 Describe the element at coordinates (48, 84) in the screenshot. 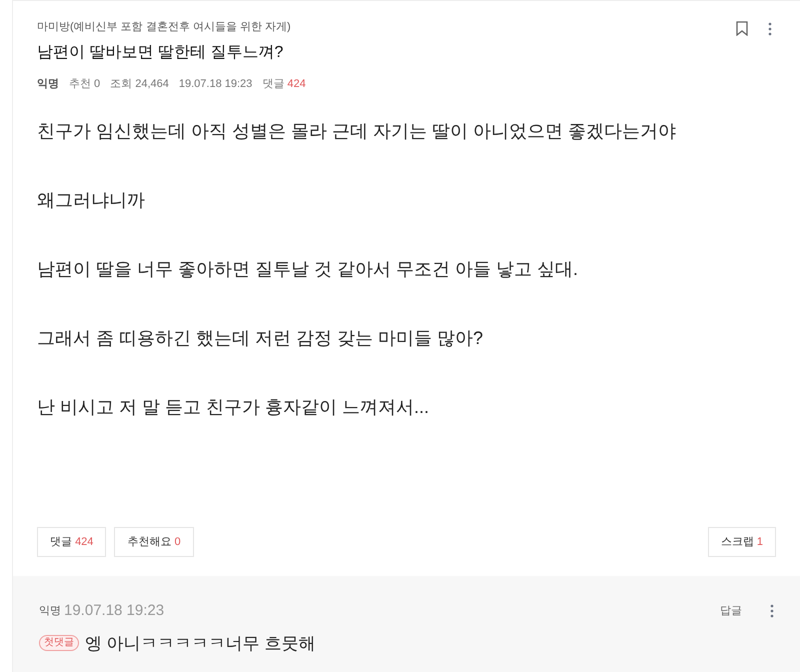

I see `author: 익명` at that location.